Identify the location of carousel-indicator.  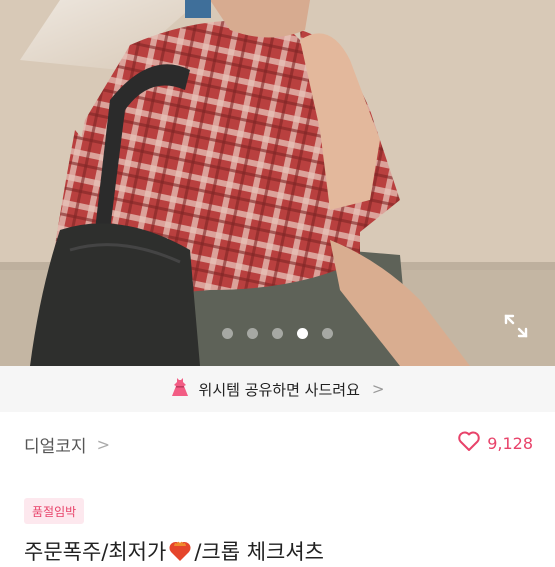
(277, 334).